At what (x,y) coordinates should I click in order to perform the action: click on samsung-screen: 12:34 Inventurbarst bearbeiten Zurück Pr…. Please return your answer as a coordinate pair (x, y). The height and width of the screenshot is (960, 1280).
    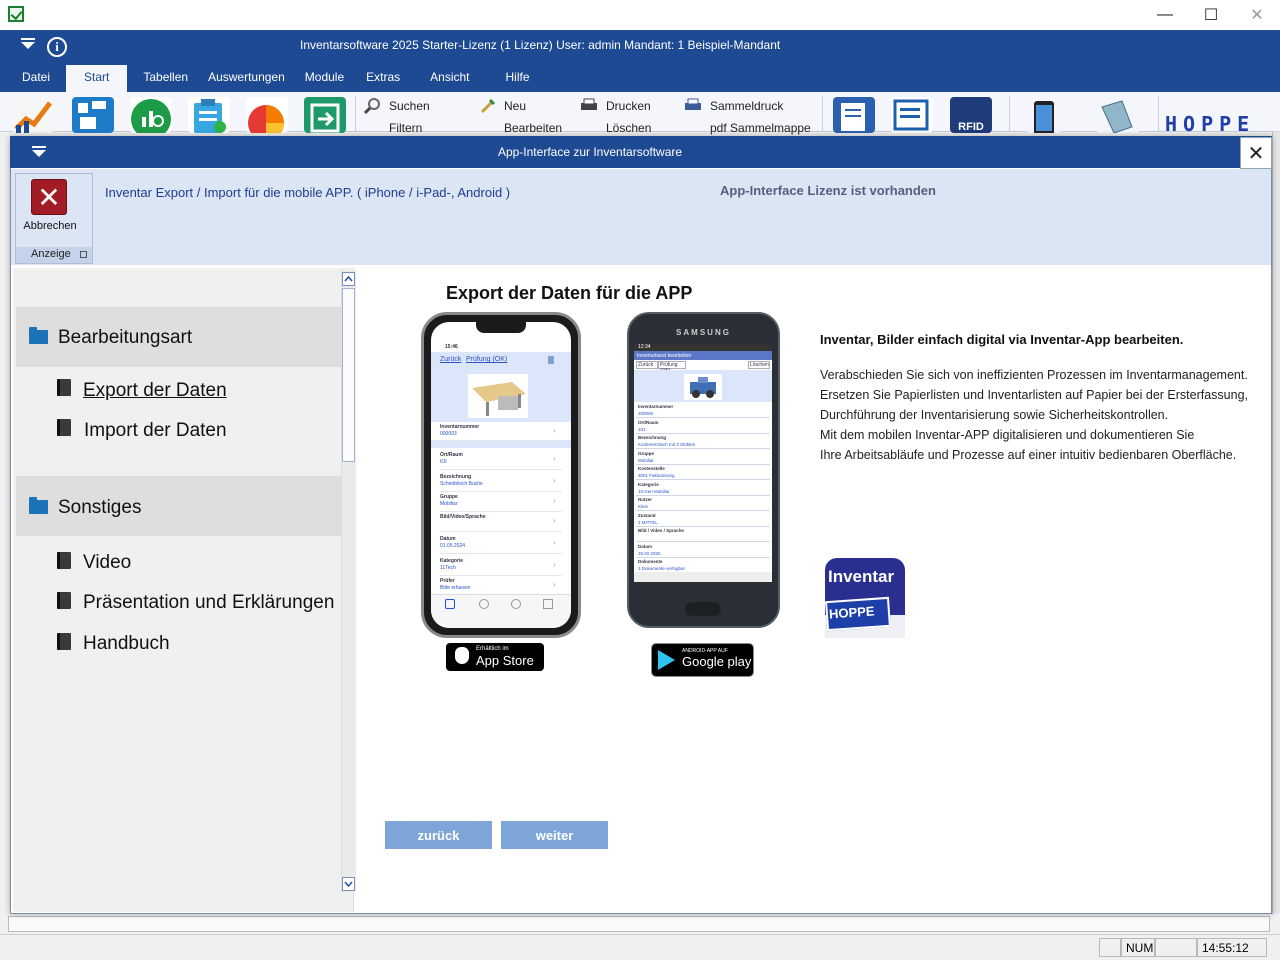
    Looking at the image, I should click on (703, 463).